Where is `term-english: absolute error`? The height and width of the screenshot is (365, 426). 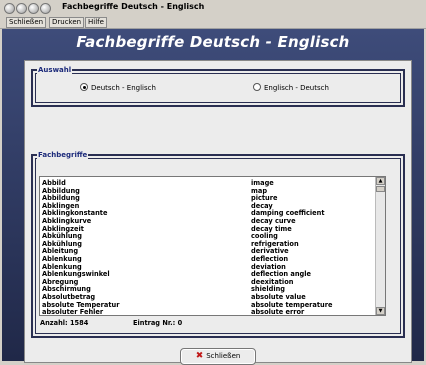
term-english: absolute error is located at coordinates (278, 312).